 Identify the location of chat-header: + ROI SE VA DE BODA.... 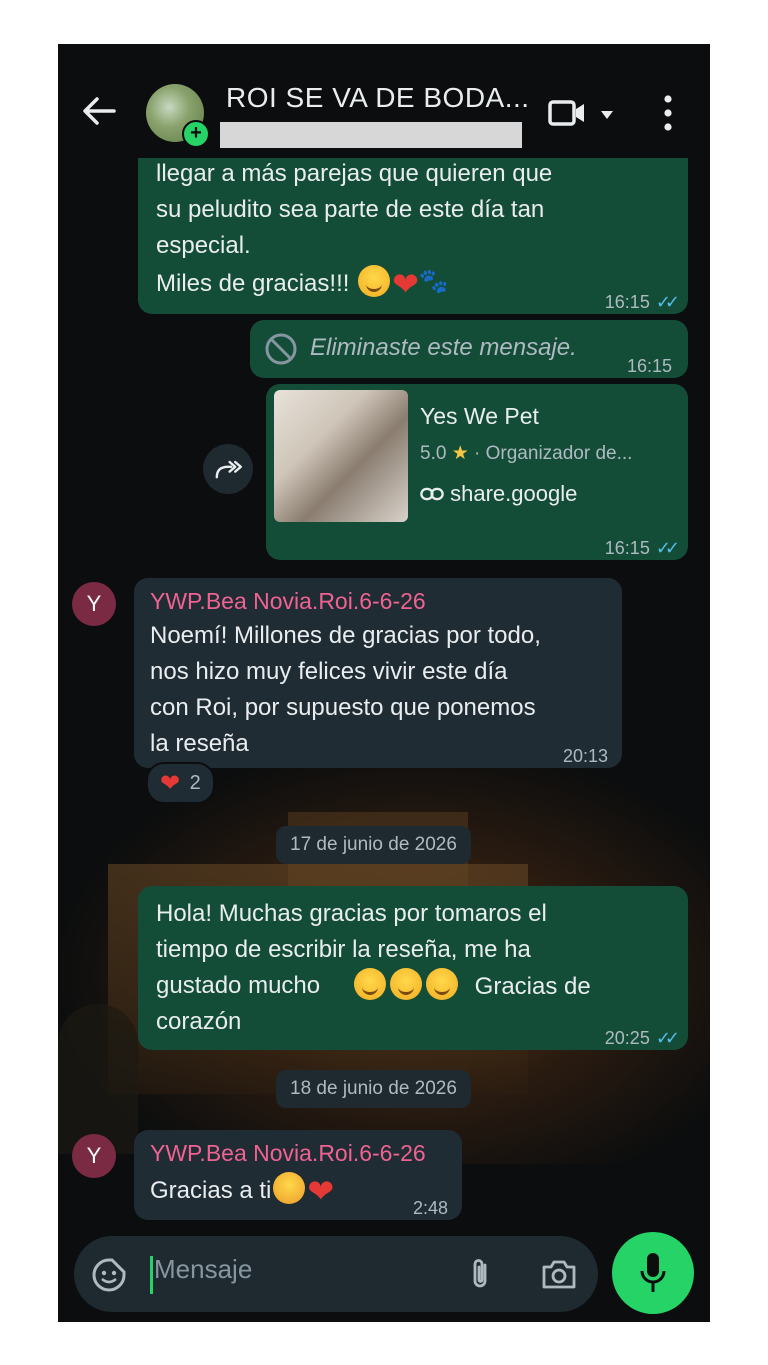
(384, 101).